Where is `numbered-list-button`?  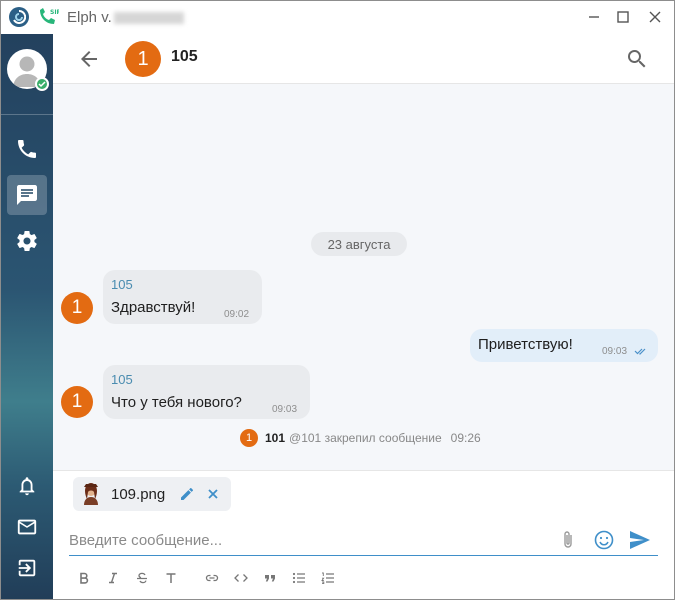 numbered-list-button is located at coordinates (328, 578).